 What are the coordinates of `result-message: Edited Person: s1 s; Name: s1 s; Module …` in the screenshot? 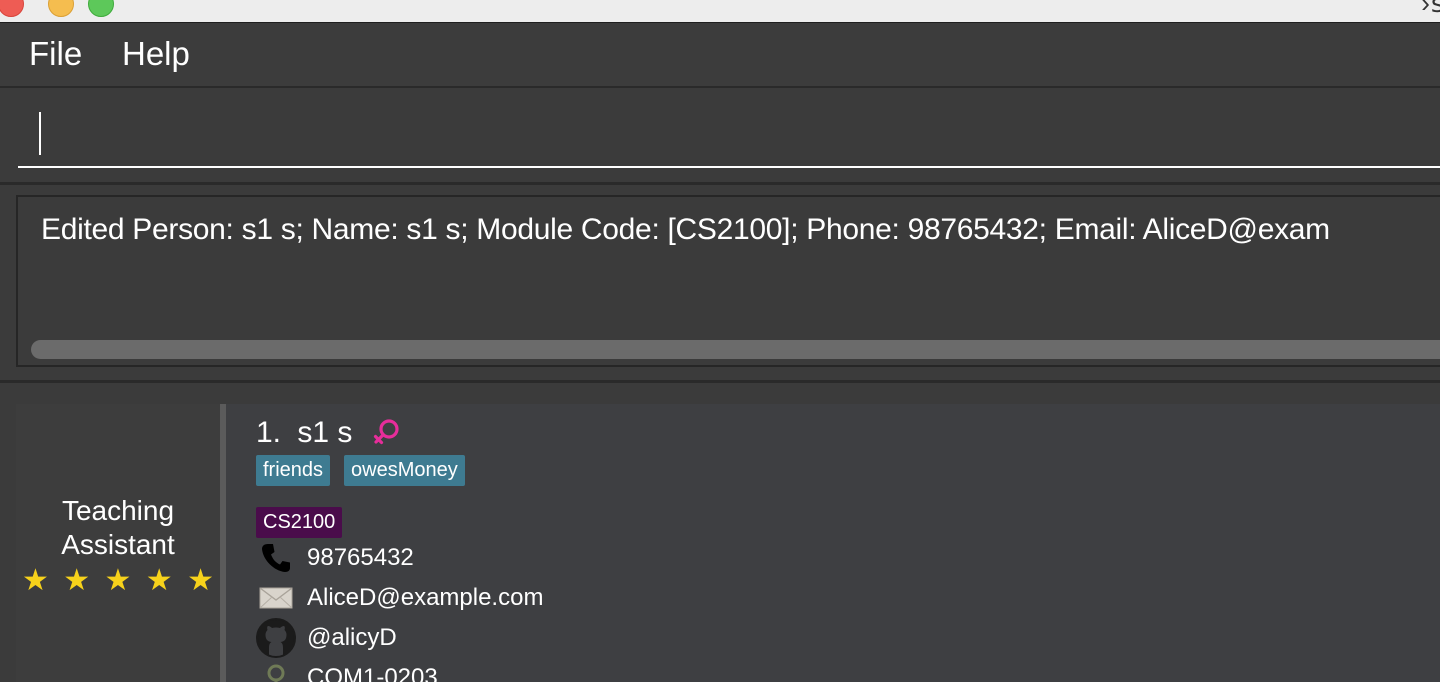 It's located at (685, 229).